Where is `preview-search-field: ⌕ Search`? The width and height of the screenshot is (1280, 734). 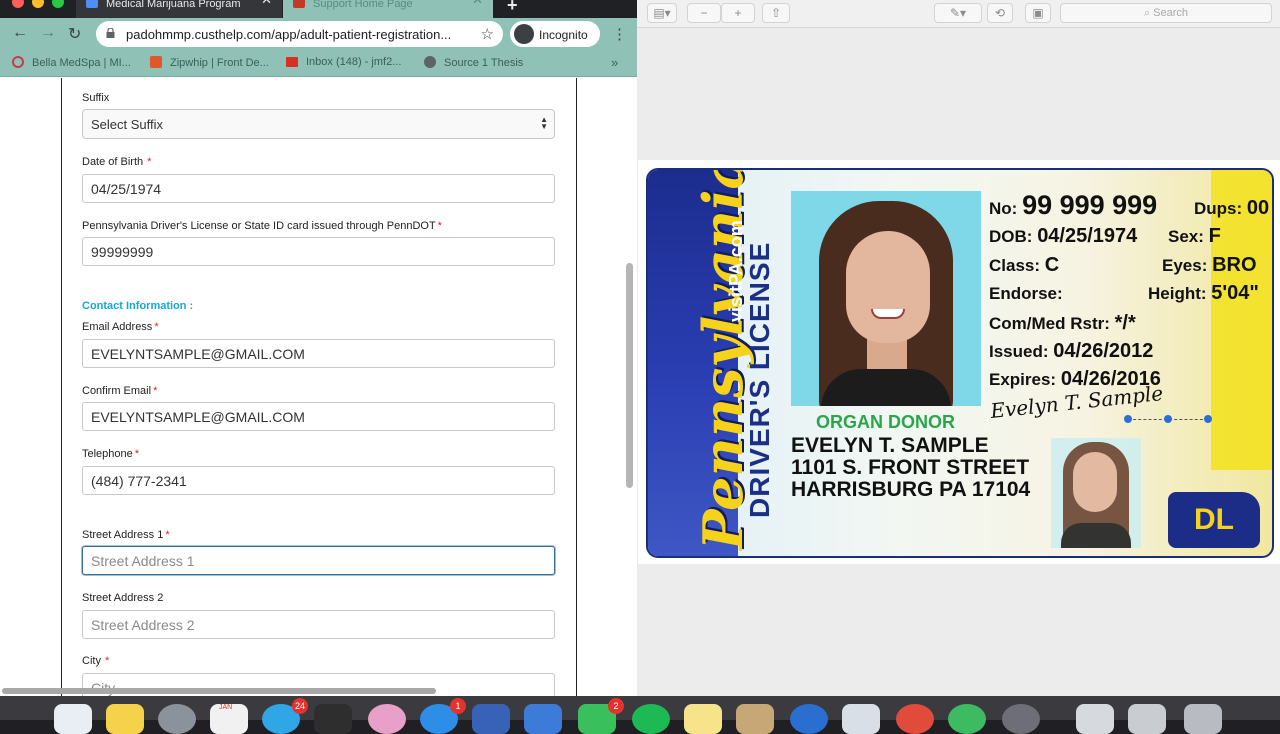 preview-search-field: ⌕ Search is located at coordinates (1166, 13).